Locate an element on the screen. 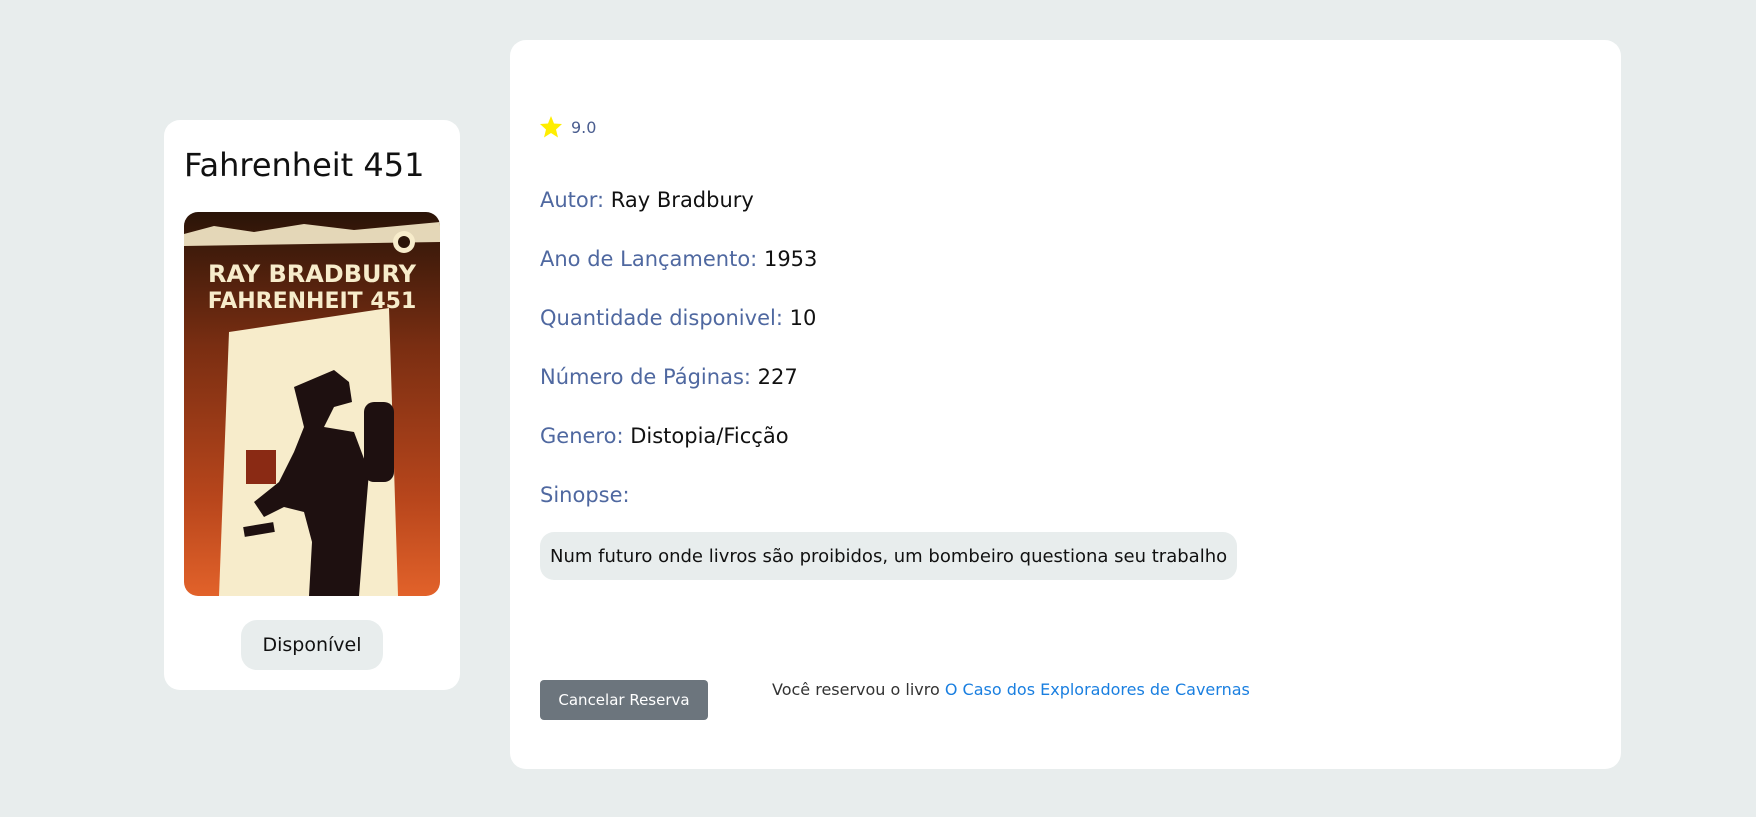  pages-value: 227 is located at coordinates (777, 377).